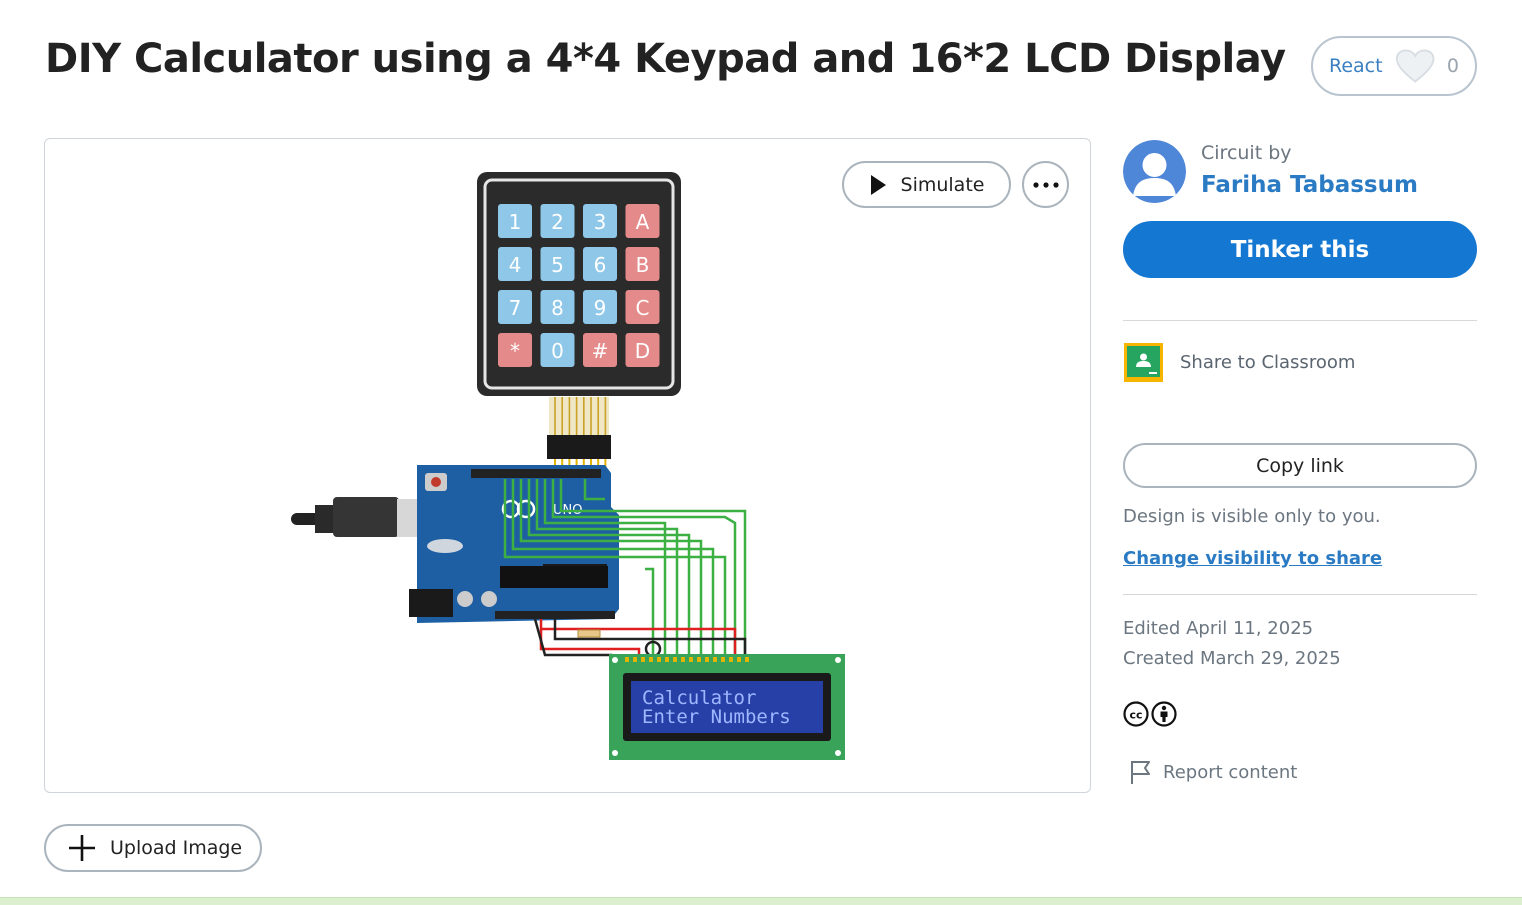 The image size is (1522, 905). I want to click on react-count: 0, so click(1452, 66).